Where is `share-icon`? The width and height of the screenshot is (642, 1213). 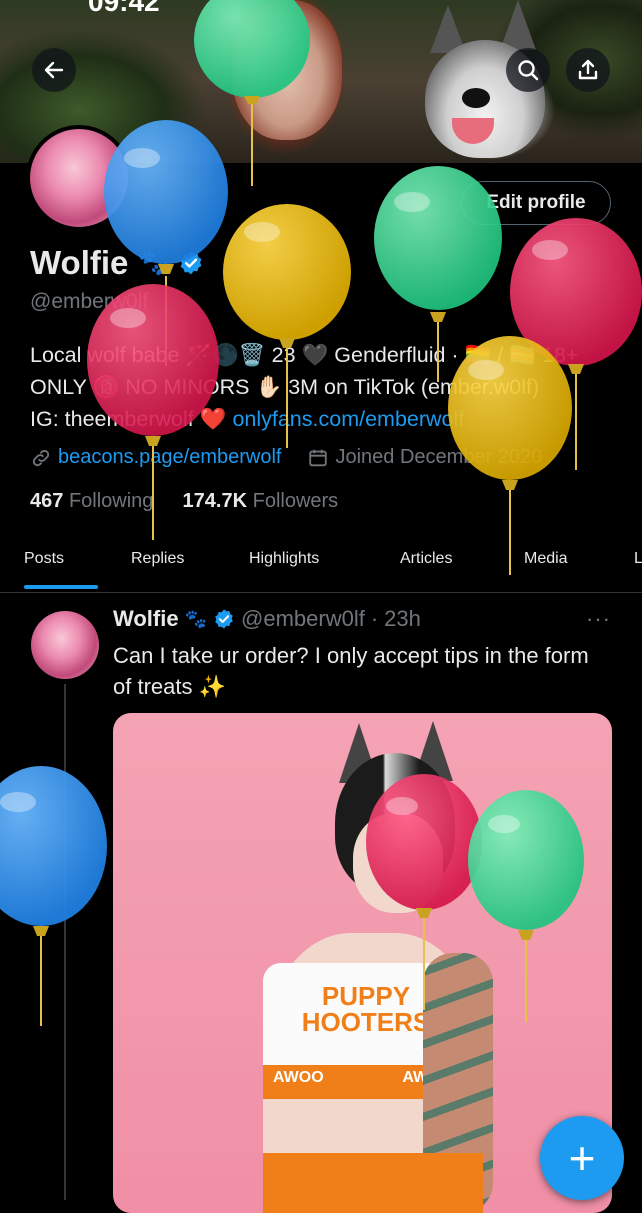 share-icon is located at coordinates (588, 69).